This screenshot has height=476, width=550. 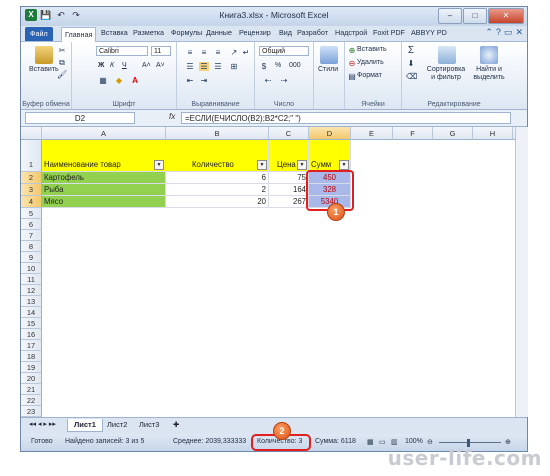 What do you see at coordinates (31, 257) in the screenshot?
I see `row-header: 9` at bounding box center [31, 257].